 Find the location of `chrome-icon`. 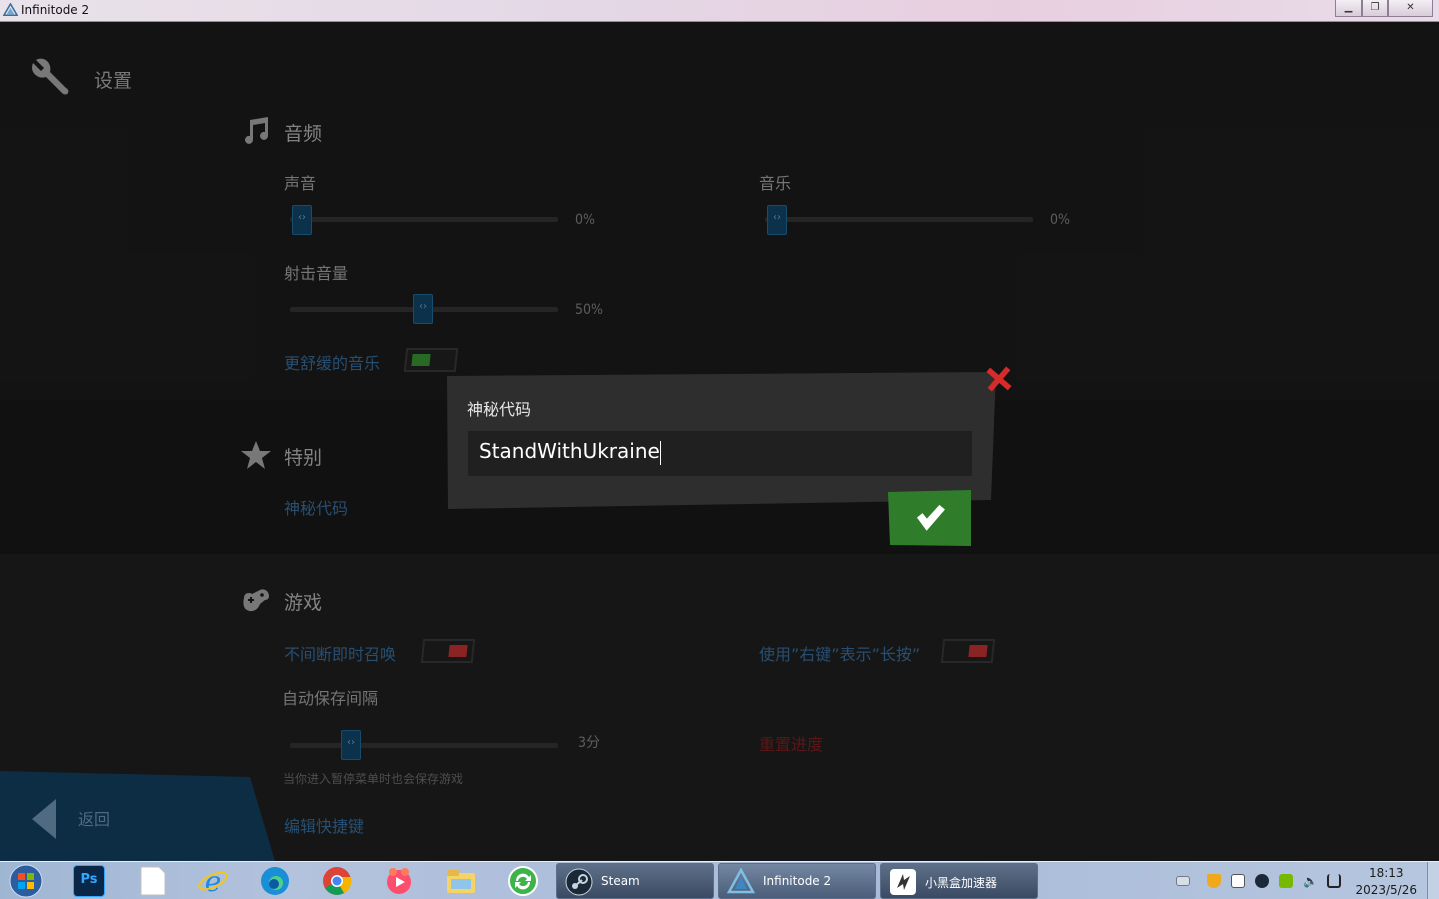

chrome-icon is located at coordinates (337, 881).